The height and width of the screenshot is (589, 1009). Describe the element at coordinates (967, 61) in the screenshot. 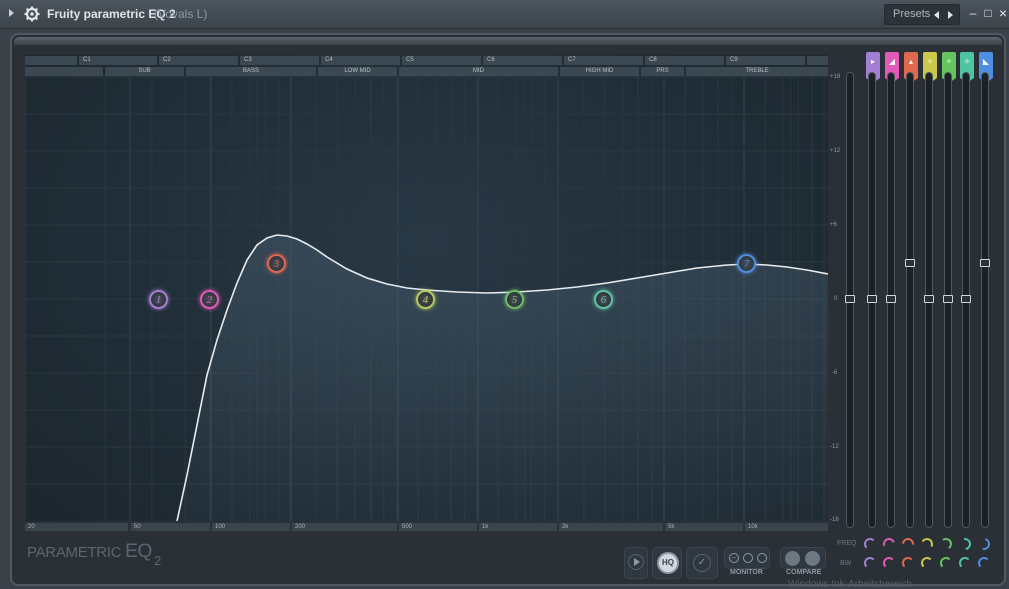

I see `band-6-shape-icon: ✧` at that location.